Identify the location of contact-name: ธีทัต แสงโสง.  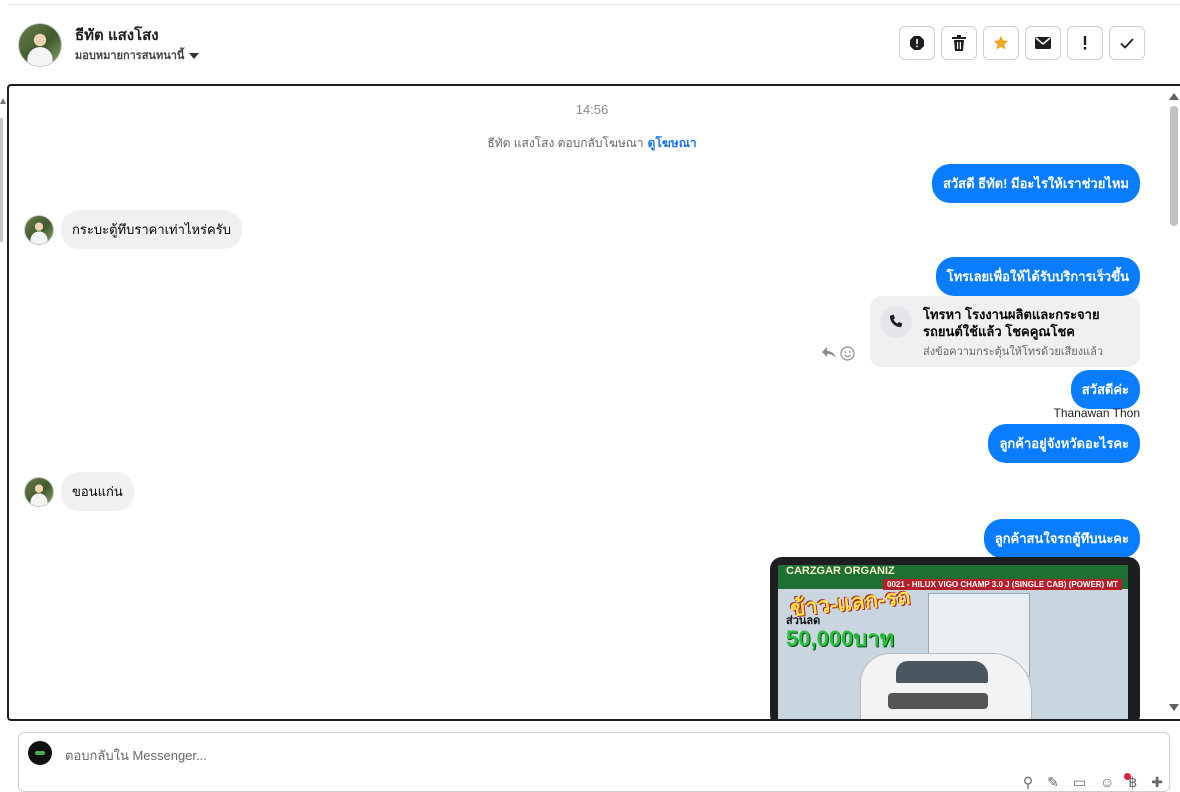
(117, 35).